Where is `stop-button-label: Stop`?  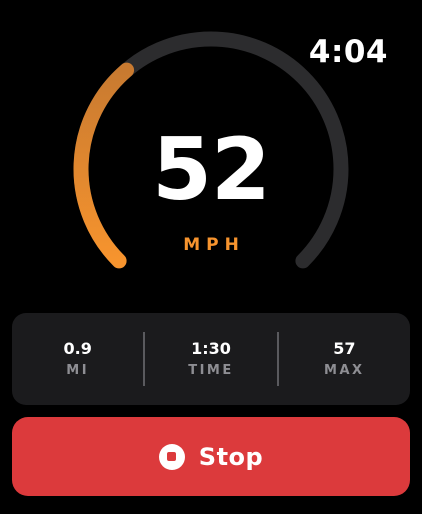 stop-button-label: Stop is located at coordinates (231, 456).